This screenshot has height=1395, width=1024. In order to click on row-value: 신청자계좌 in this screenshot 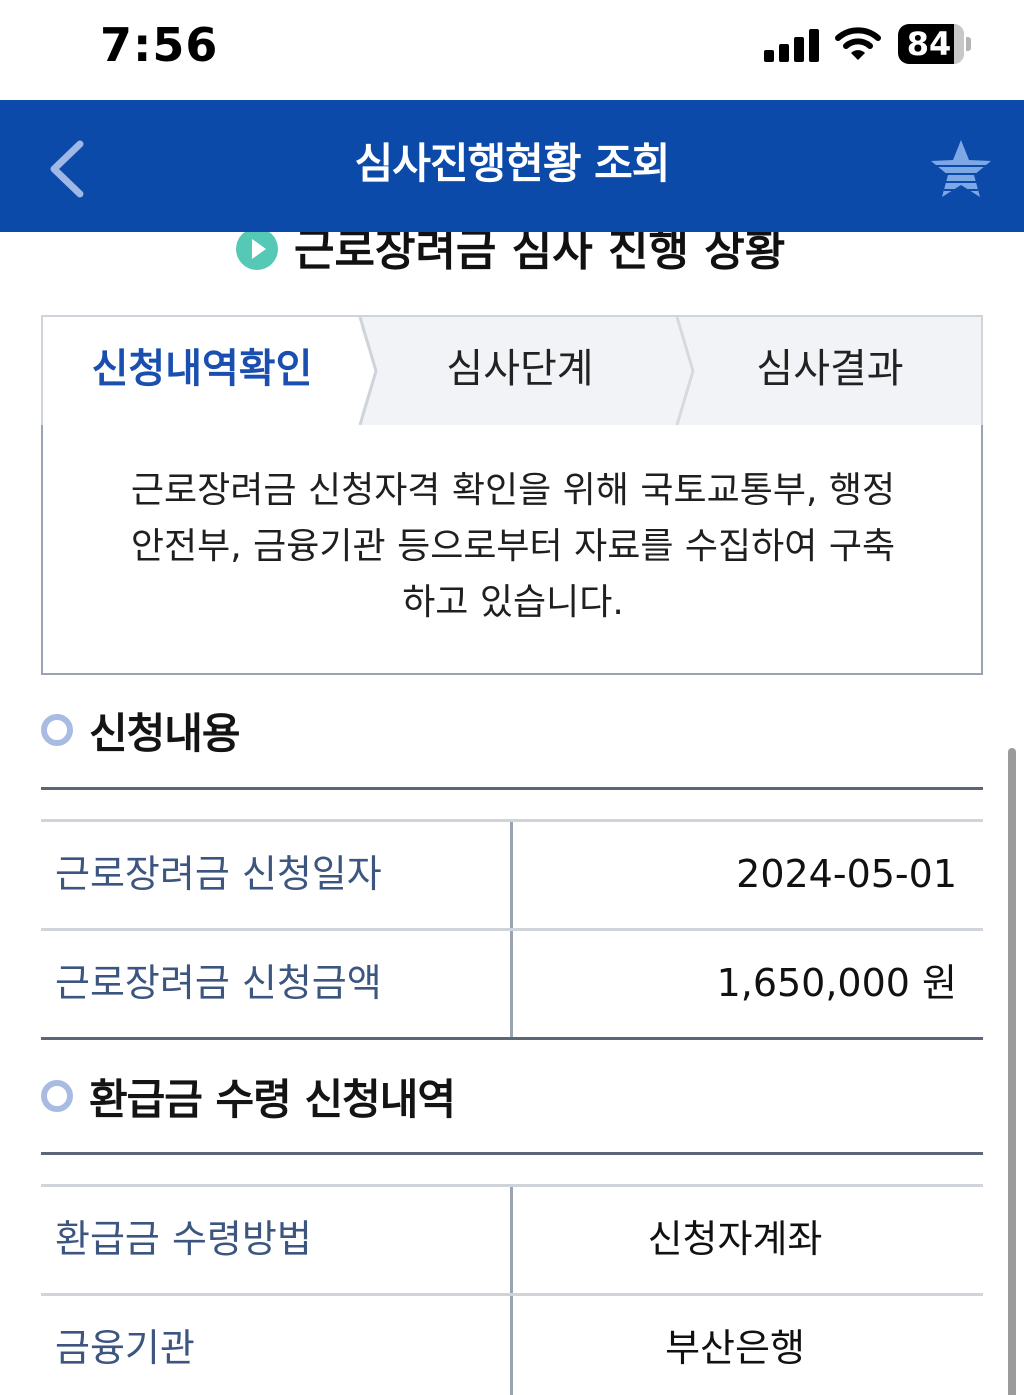, I will do `click(735, 1239)`.